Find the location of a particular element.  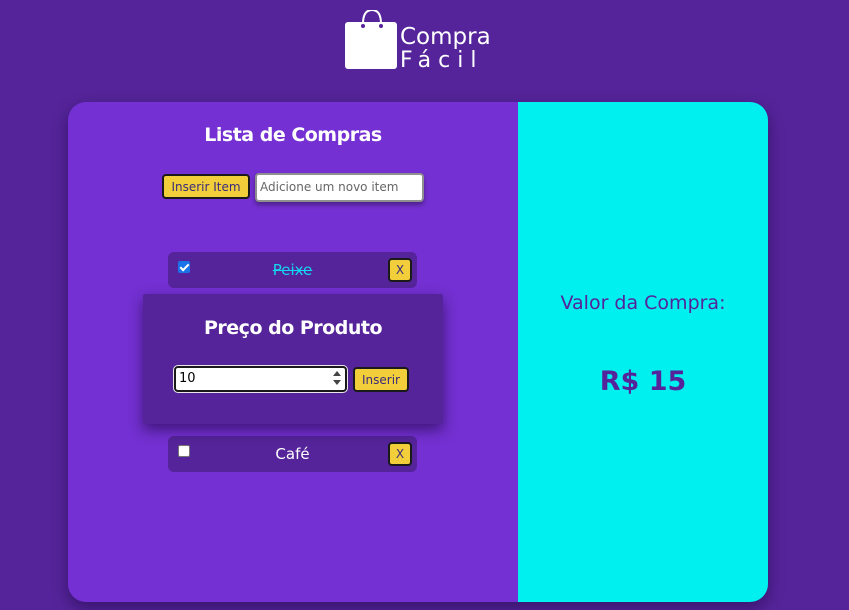

new-item-input: Adicione um novo item is located at coordinates (339, 187).